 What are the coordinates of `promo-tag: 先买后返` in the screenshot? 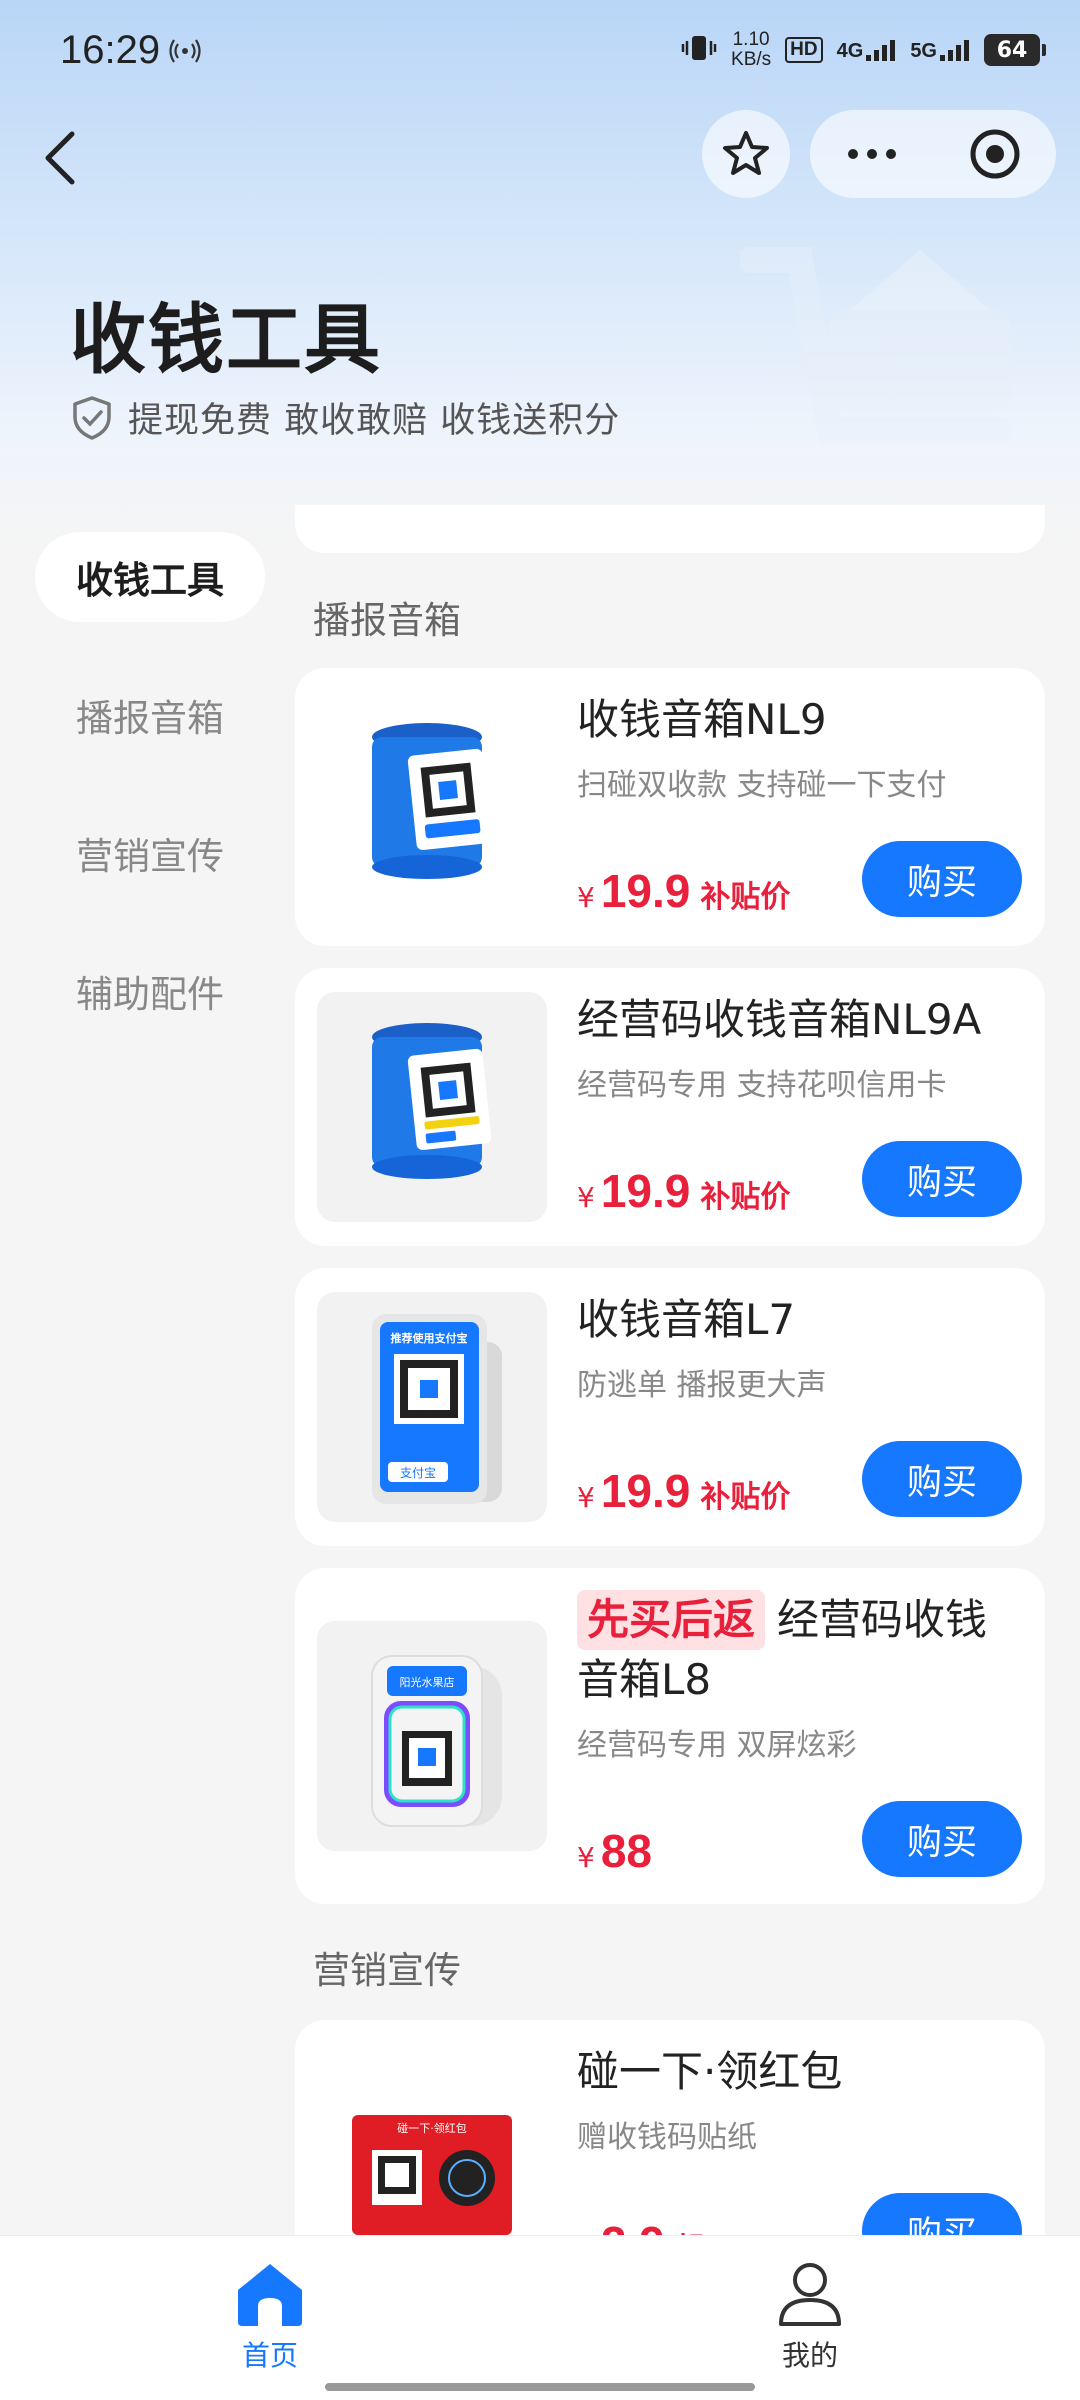 It's located at (671, 1620).